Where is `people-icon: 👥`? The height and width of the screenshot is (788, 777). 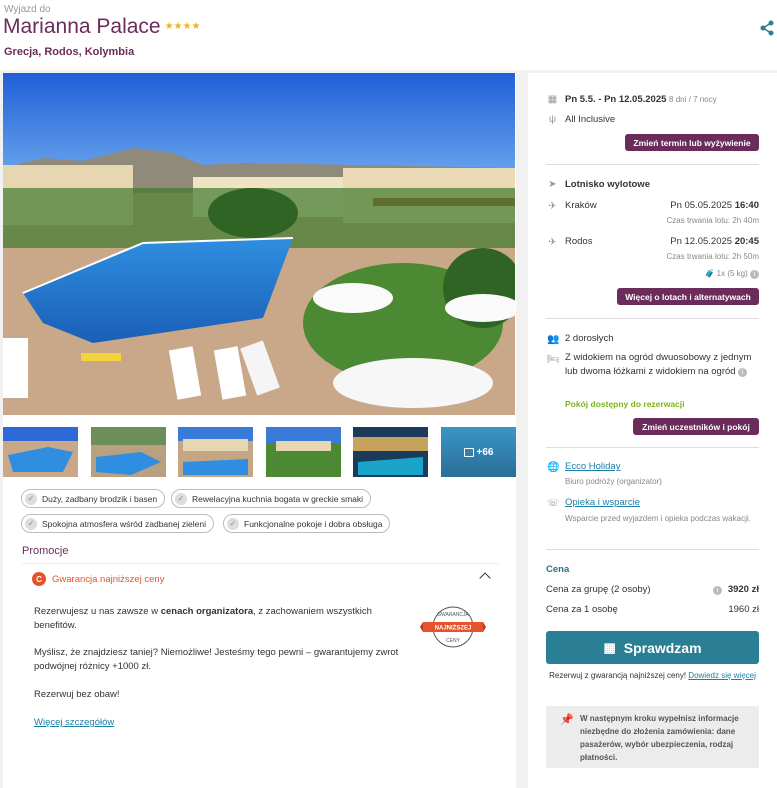 people-icon: 👥 is located at coordinates (553, 339).